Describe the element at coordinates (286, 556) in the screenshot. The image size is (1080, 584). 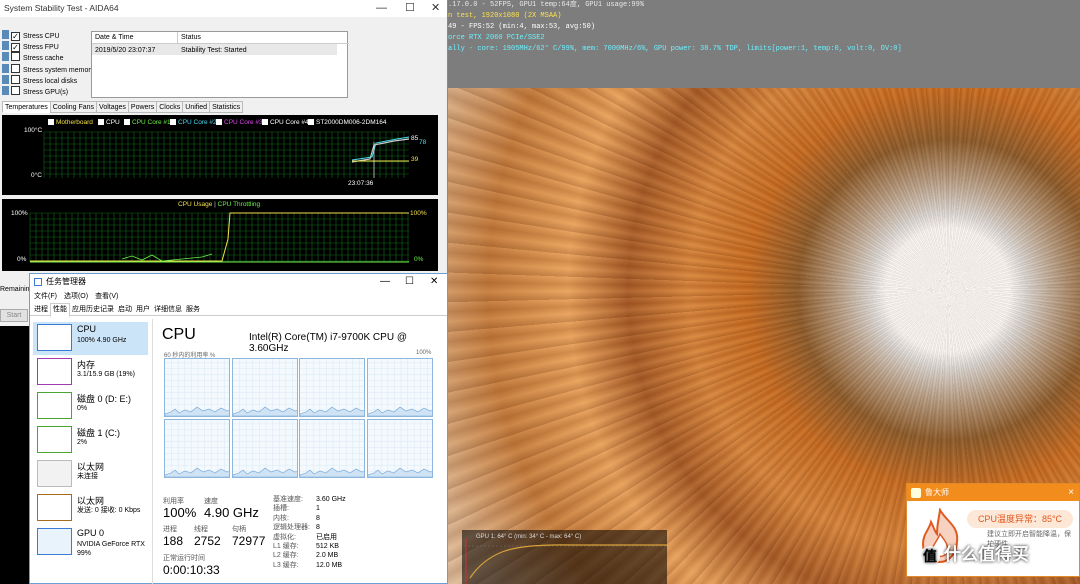
I see `detail-key: L2 缓存:` at that location.